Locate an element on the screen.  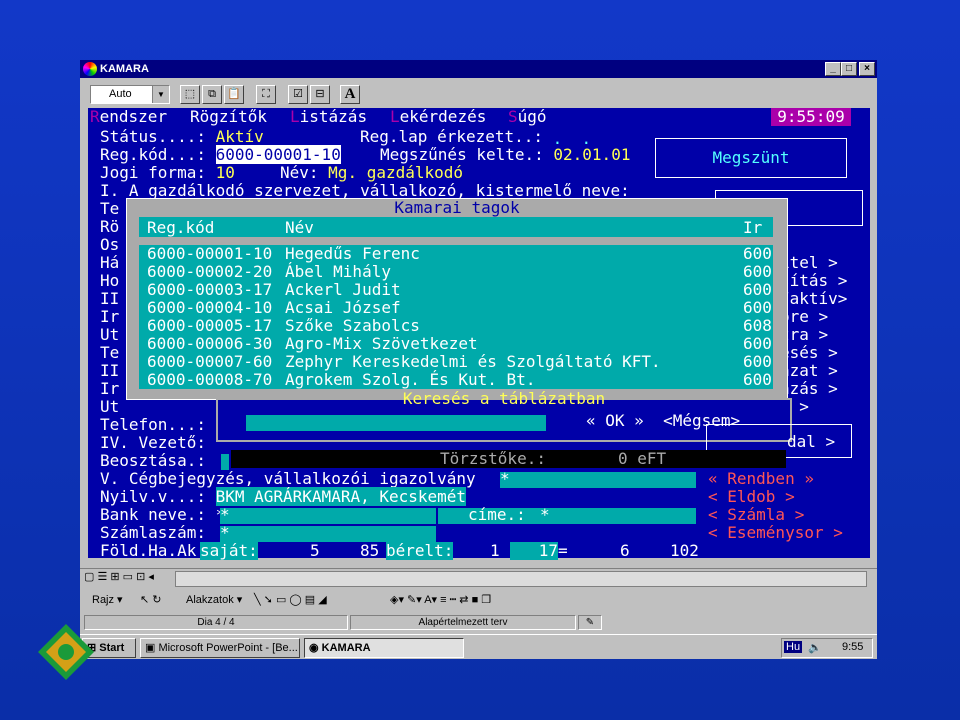
chevron-down-icon: ▼ is located at coordinates (160, 94).